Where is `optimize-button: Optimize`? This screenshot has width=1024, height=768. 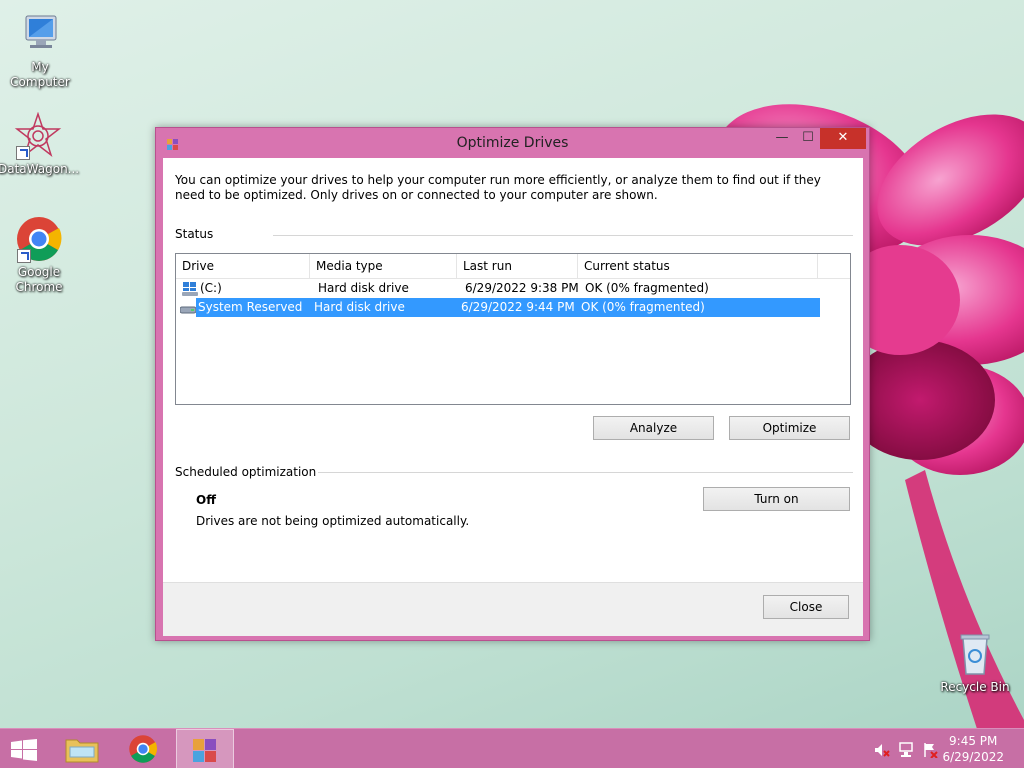
optimize-button: Optimize is located at coordinates (789, 428).